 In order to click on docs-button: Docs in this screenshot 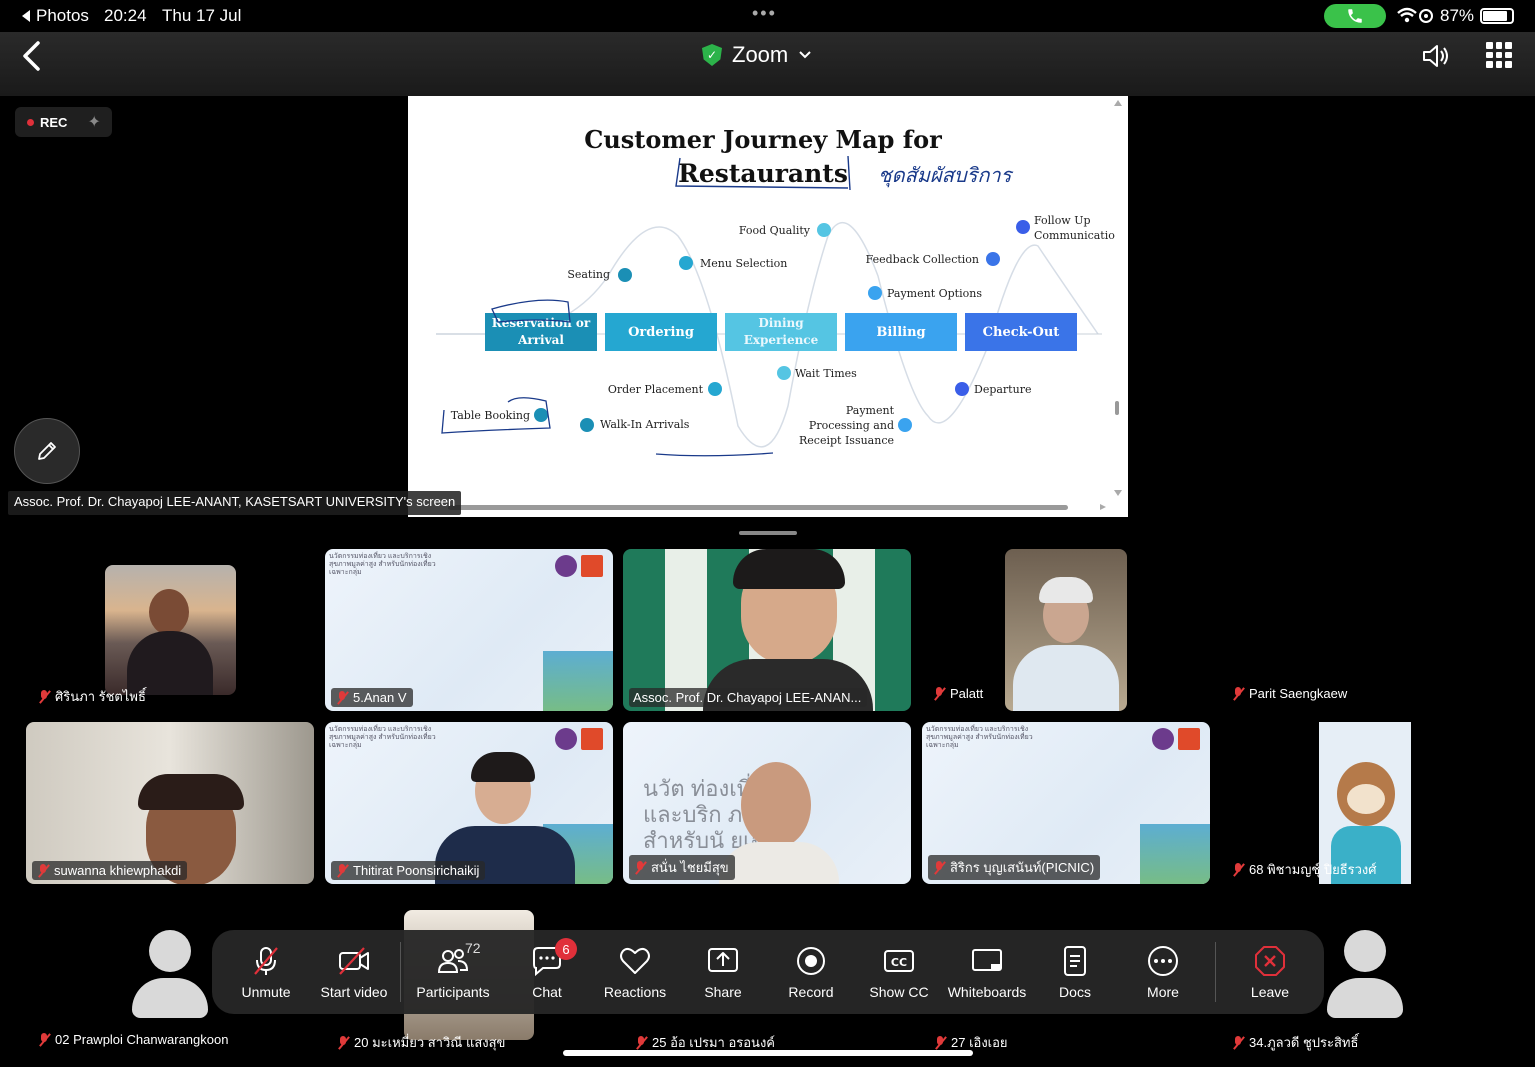, I will do `click(1075, 972)`.